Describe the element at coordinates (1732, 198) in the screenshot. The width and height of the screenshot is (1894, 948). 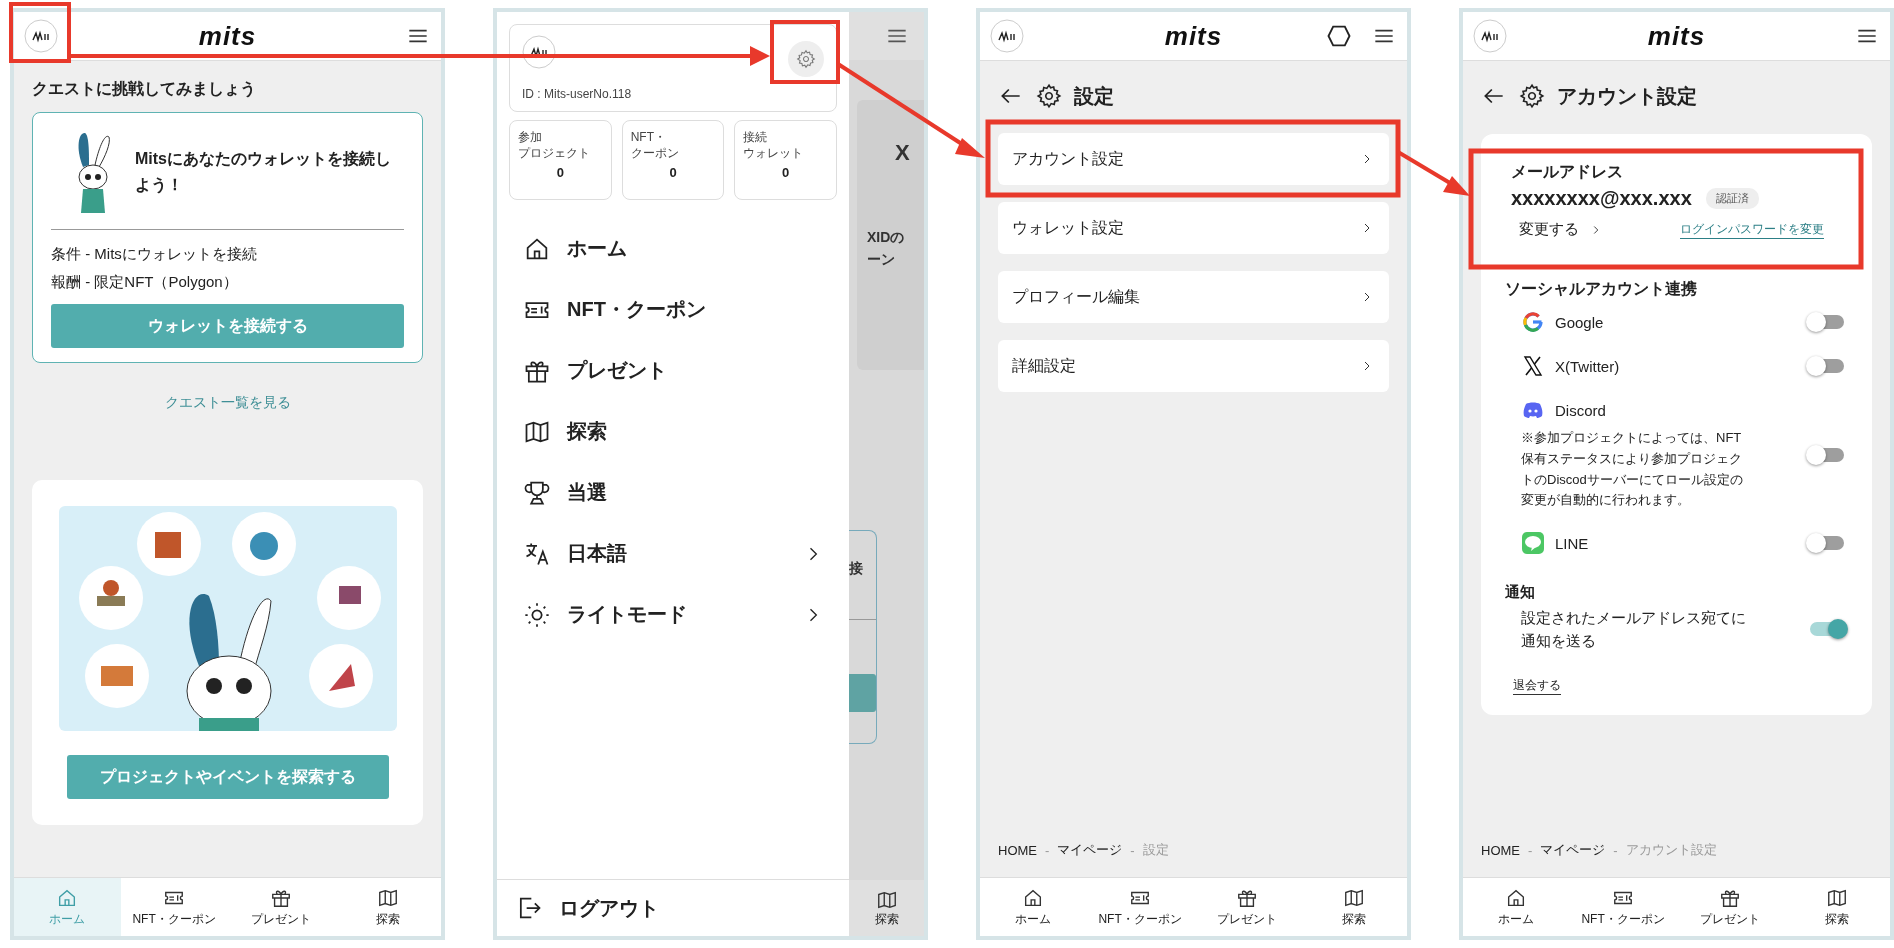
I see `verified-badge: 認証済` at that location.